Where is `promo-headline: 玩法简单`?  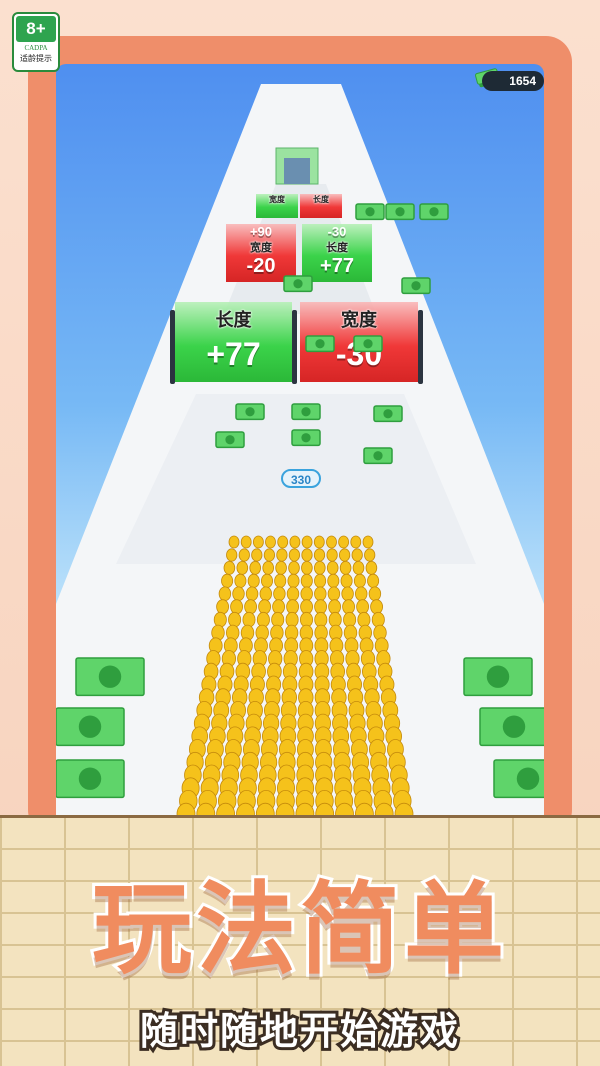
promo-headline: 玩法简单 is located at coordinates (298, 929).